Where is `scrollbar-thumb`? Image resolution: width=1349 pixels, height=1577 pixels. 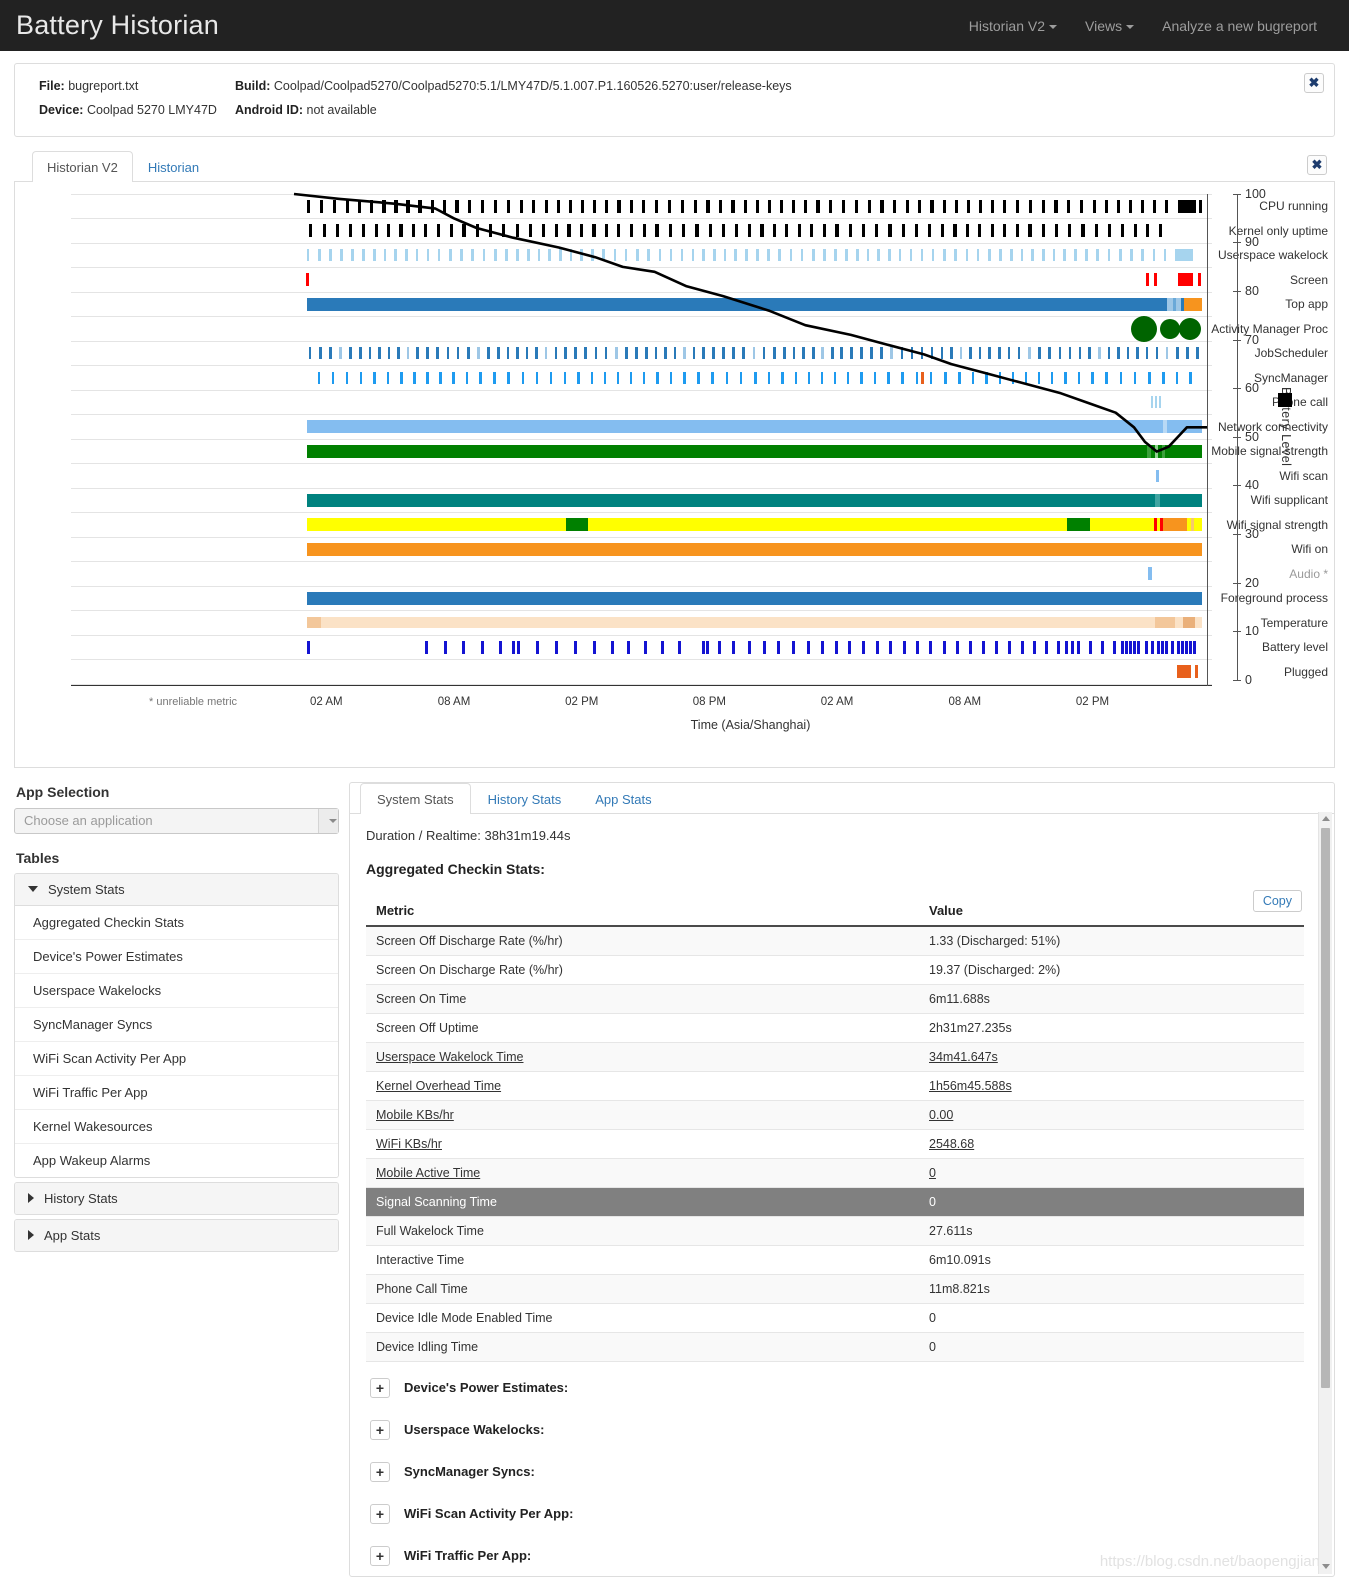
scrollbar-thumb is located at coordinates (1325, 1107).